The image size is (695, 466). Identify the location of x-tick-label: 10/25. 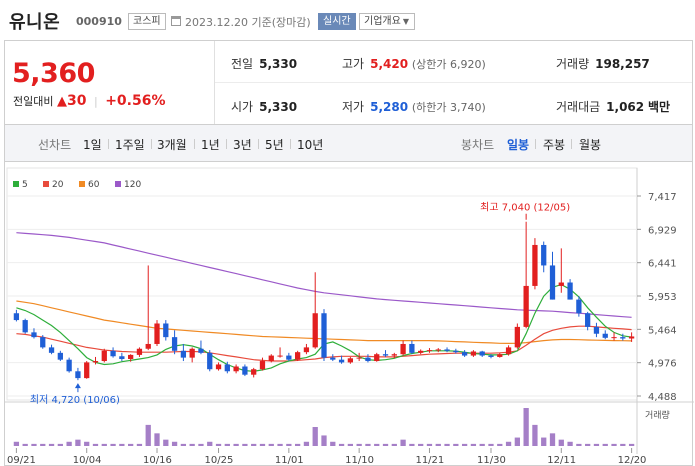
(219, 460).